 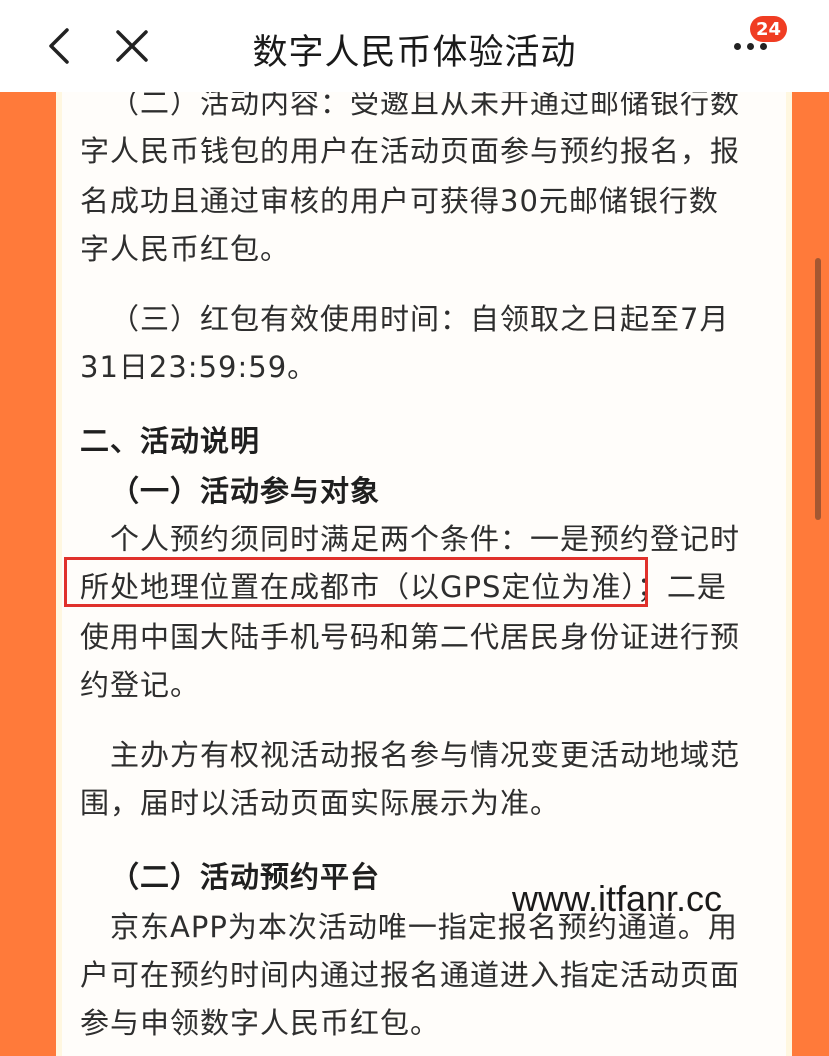 What do you see at coordinates (356, 582) in the screenshot?
I see `highlight-annotation-box` at bounding box center [356, 582].